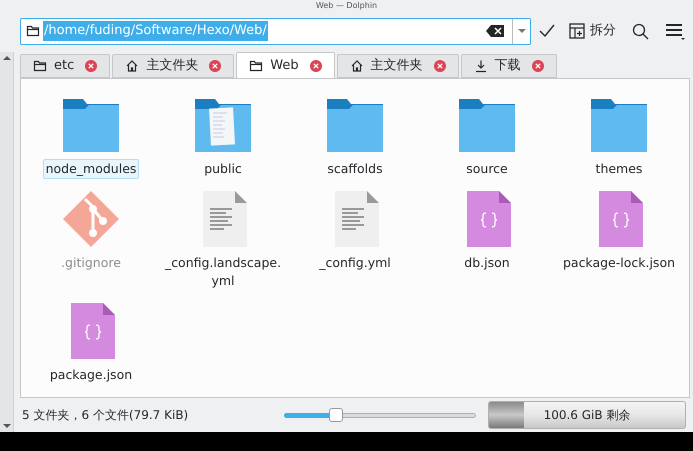 This screenshot has width=693, height=451. I want to click on tab: Web, so click(285, 65).